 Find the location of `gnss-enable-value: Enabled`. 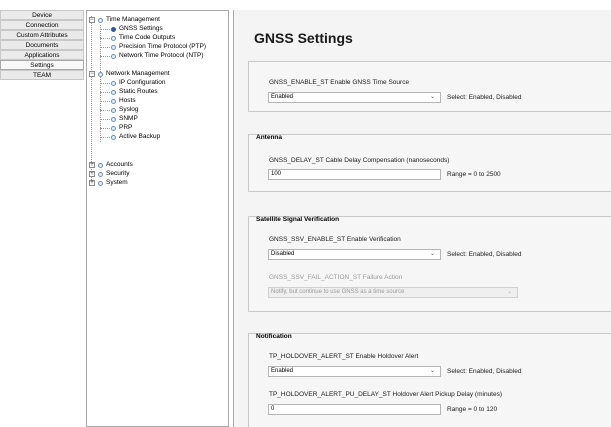

gnss-enable-value: Enabled is located at coordinates (282, 97).